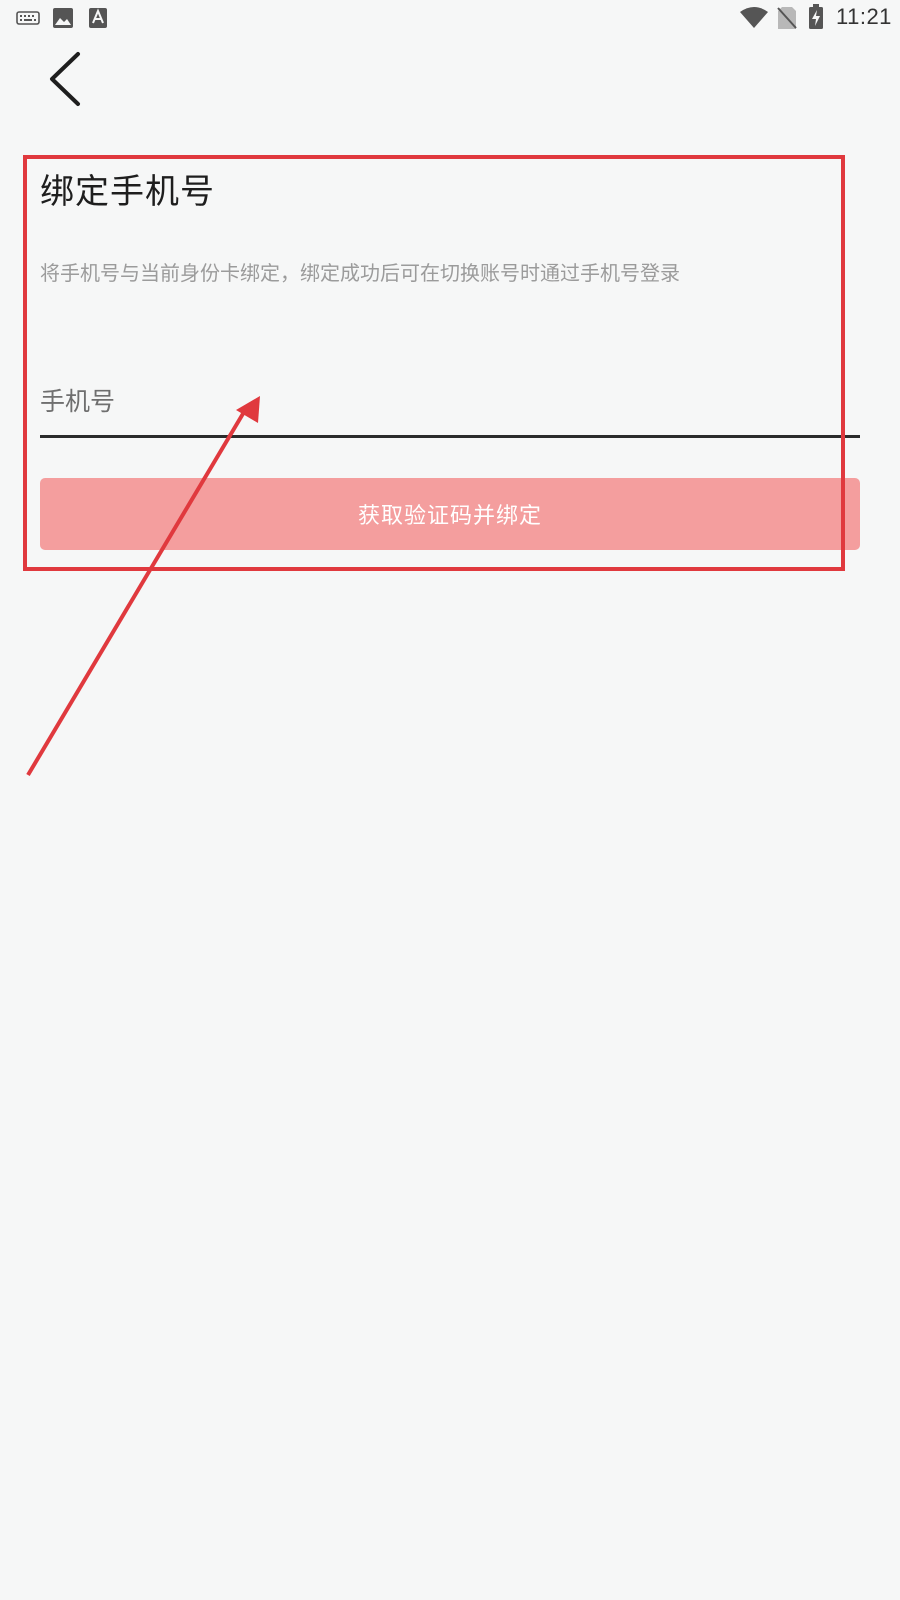 This screenshot has width=900, height=1600. I want to click on phone-number-input, so click(450, 403).